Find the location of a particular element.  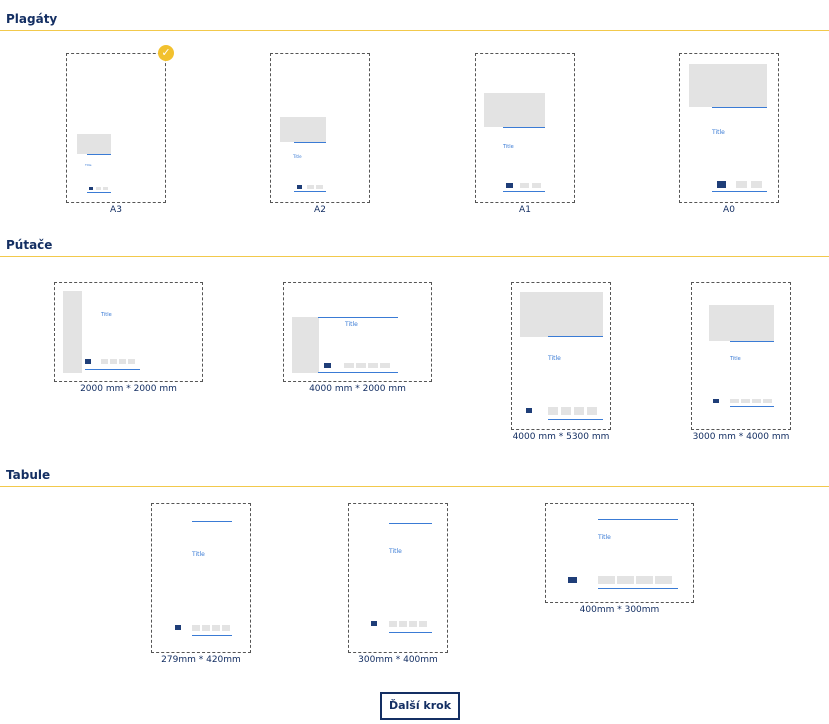

section-title-boards: Tabule is located at coordinates (28, 475).